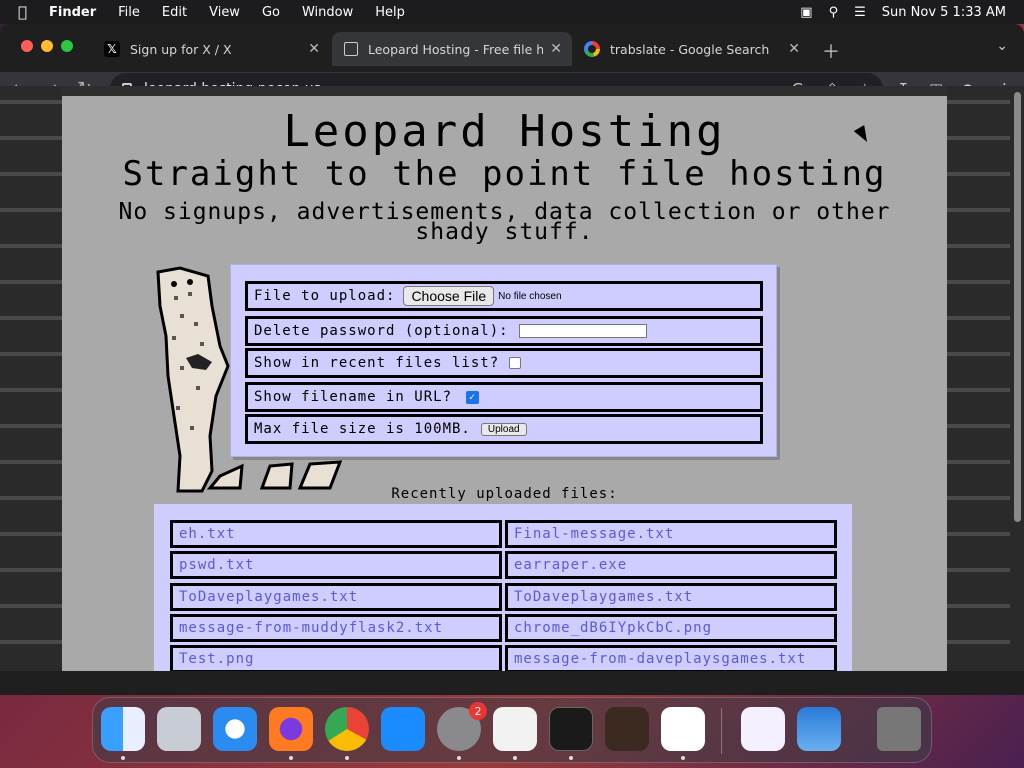 Image resolution: width=1024 pixels, height=768 pixels. What do you see at coordinates (235, 729) in the screenshot?
I see `safari-icon` at bounding box center [235, 729].